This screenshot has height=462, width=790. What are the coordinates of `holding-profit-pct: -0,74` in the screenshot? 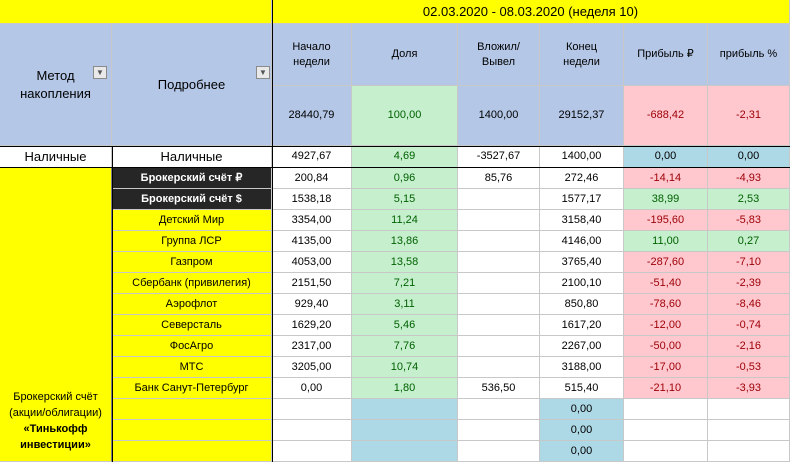 It's located at (749, 325).